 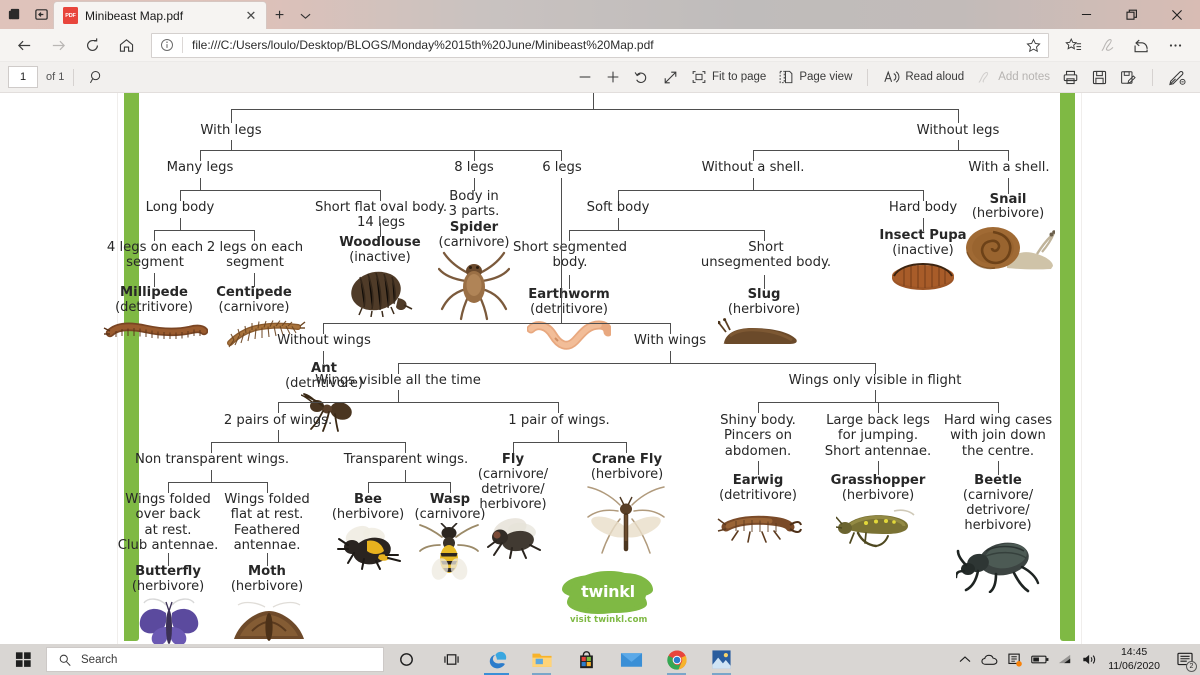 I want to click on zoom-out-button, so click(x=585, y=77).